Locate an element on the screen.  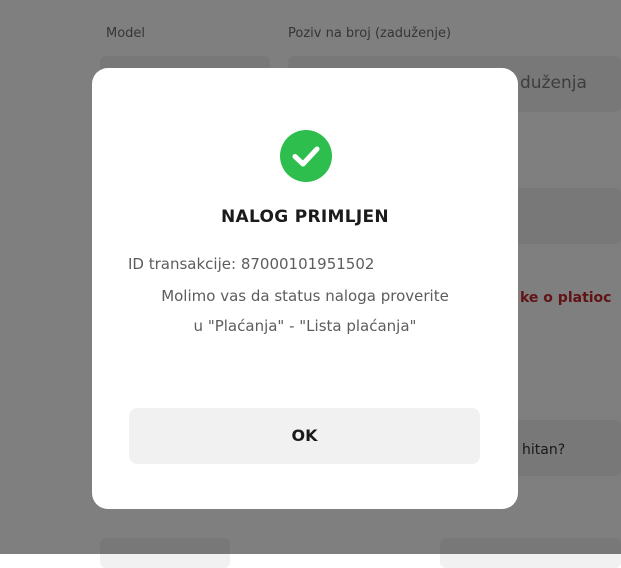
check-circle-icon is located at coordinates (306, 156).